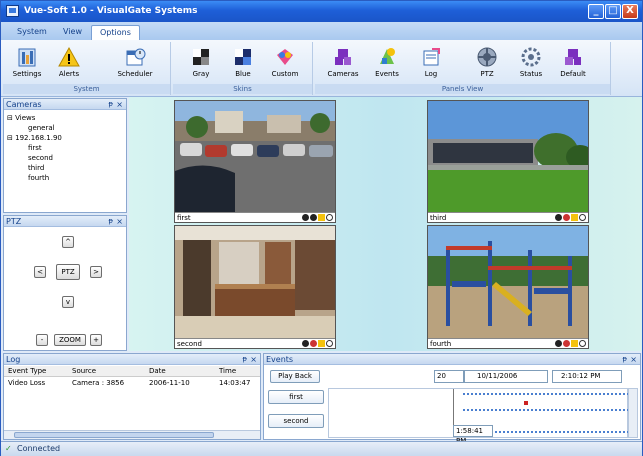 The width and height of the screenshot is (643, 456). What do you see at coordinates (441, 344) in the screenshot?
I see `camera-name: fourth` at bounding box center [441, 344].